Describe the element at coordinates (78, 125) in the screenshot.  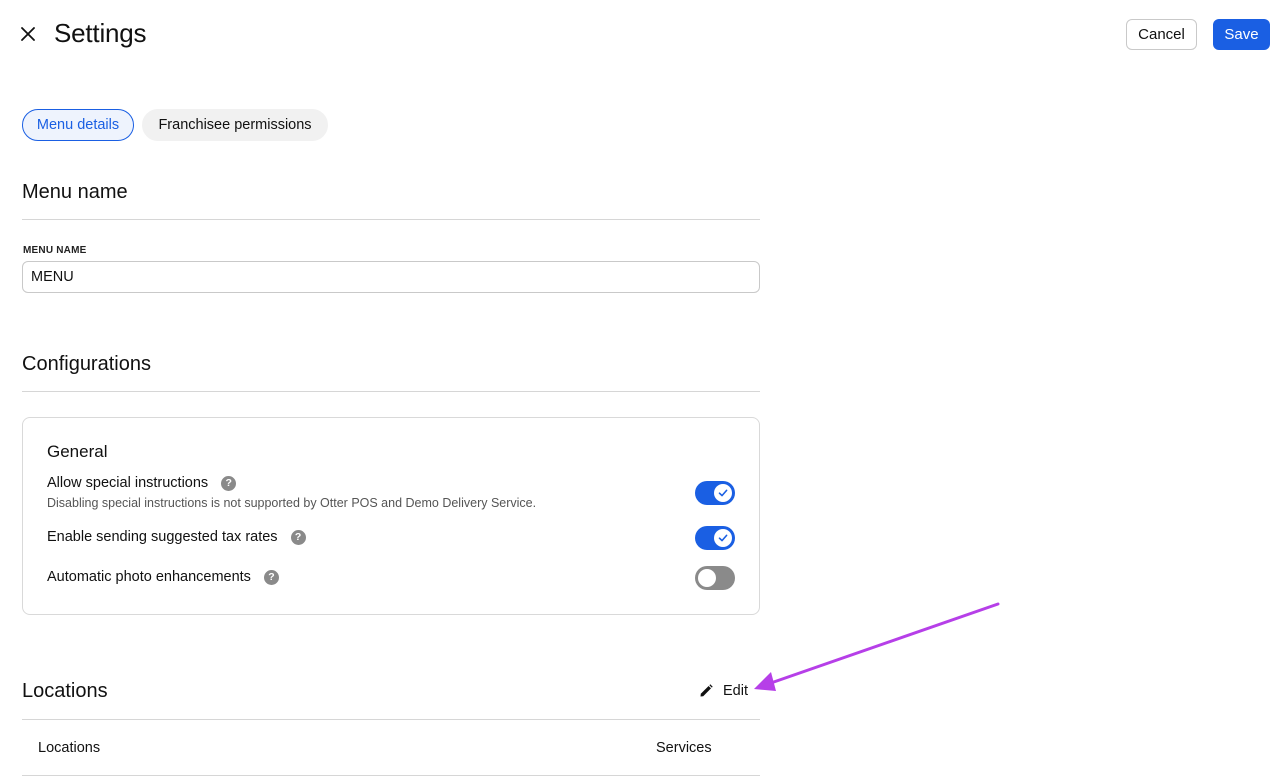
I see `tab-menu-details: Menu details` at that location.